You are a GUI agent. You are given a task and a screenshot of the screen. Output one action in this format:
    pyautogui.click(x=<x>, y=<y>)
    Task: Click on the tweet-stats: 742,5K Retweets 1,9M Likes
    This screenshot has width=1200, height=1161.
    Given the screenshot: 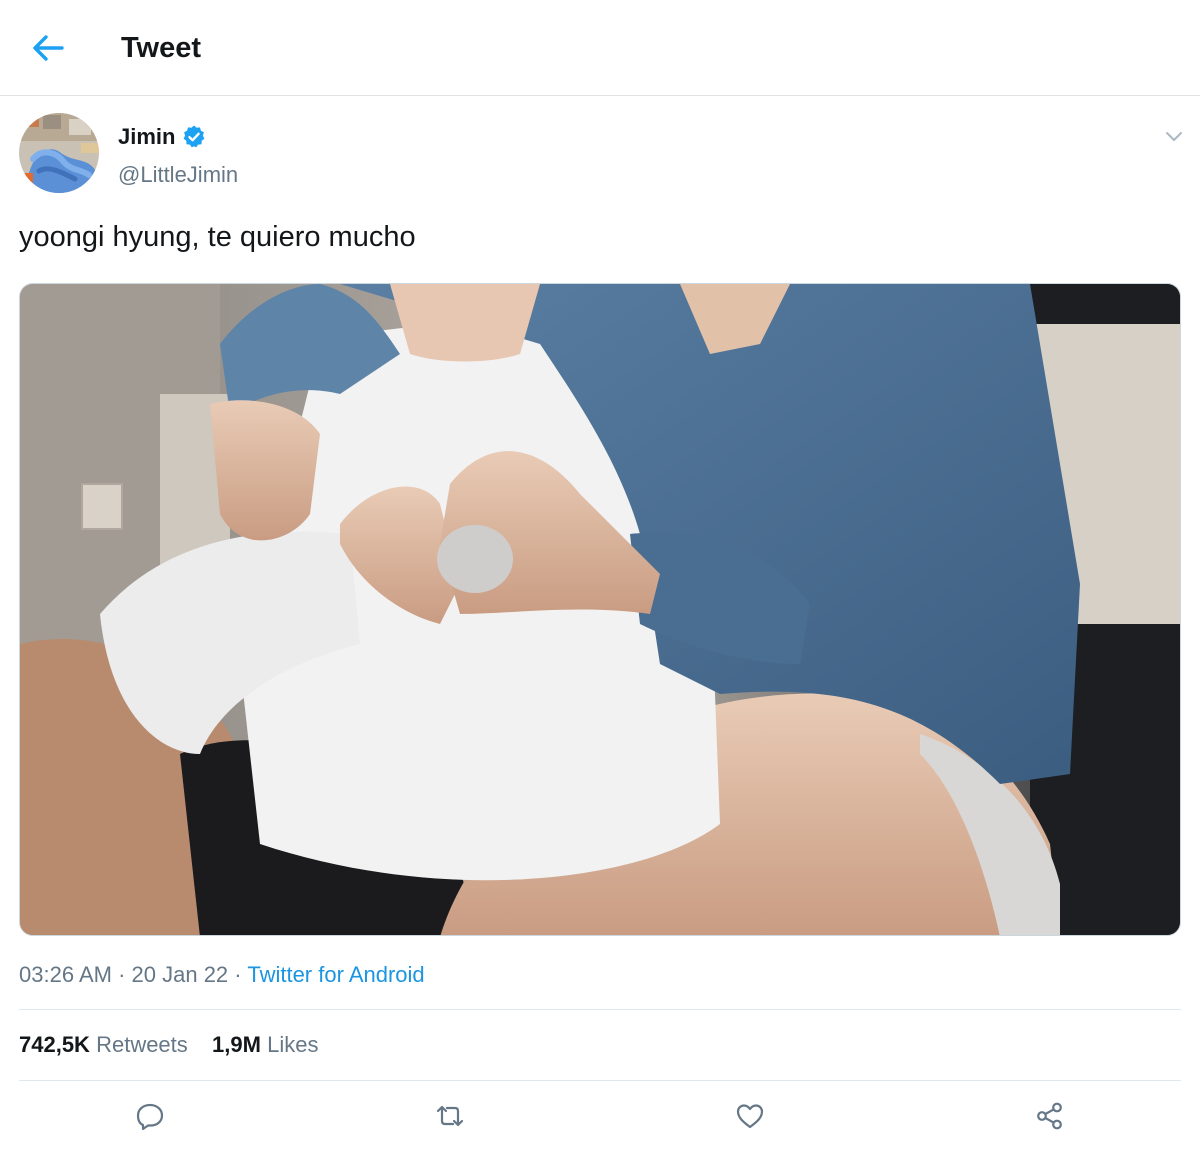 What is the action you would take?
    pyautogui.click(x=168, y=1045)
    